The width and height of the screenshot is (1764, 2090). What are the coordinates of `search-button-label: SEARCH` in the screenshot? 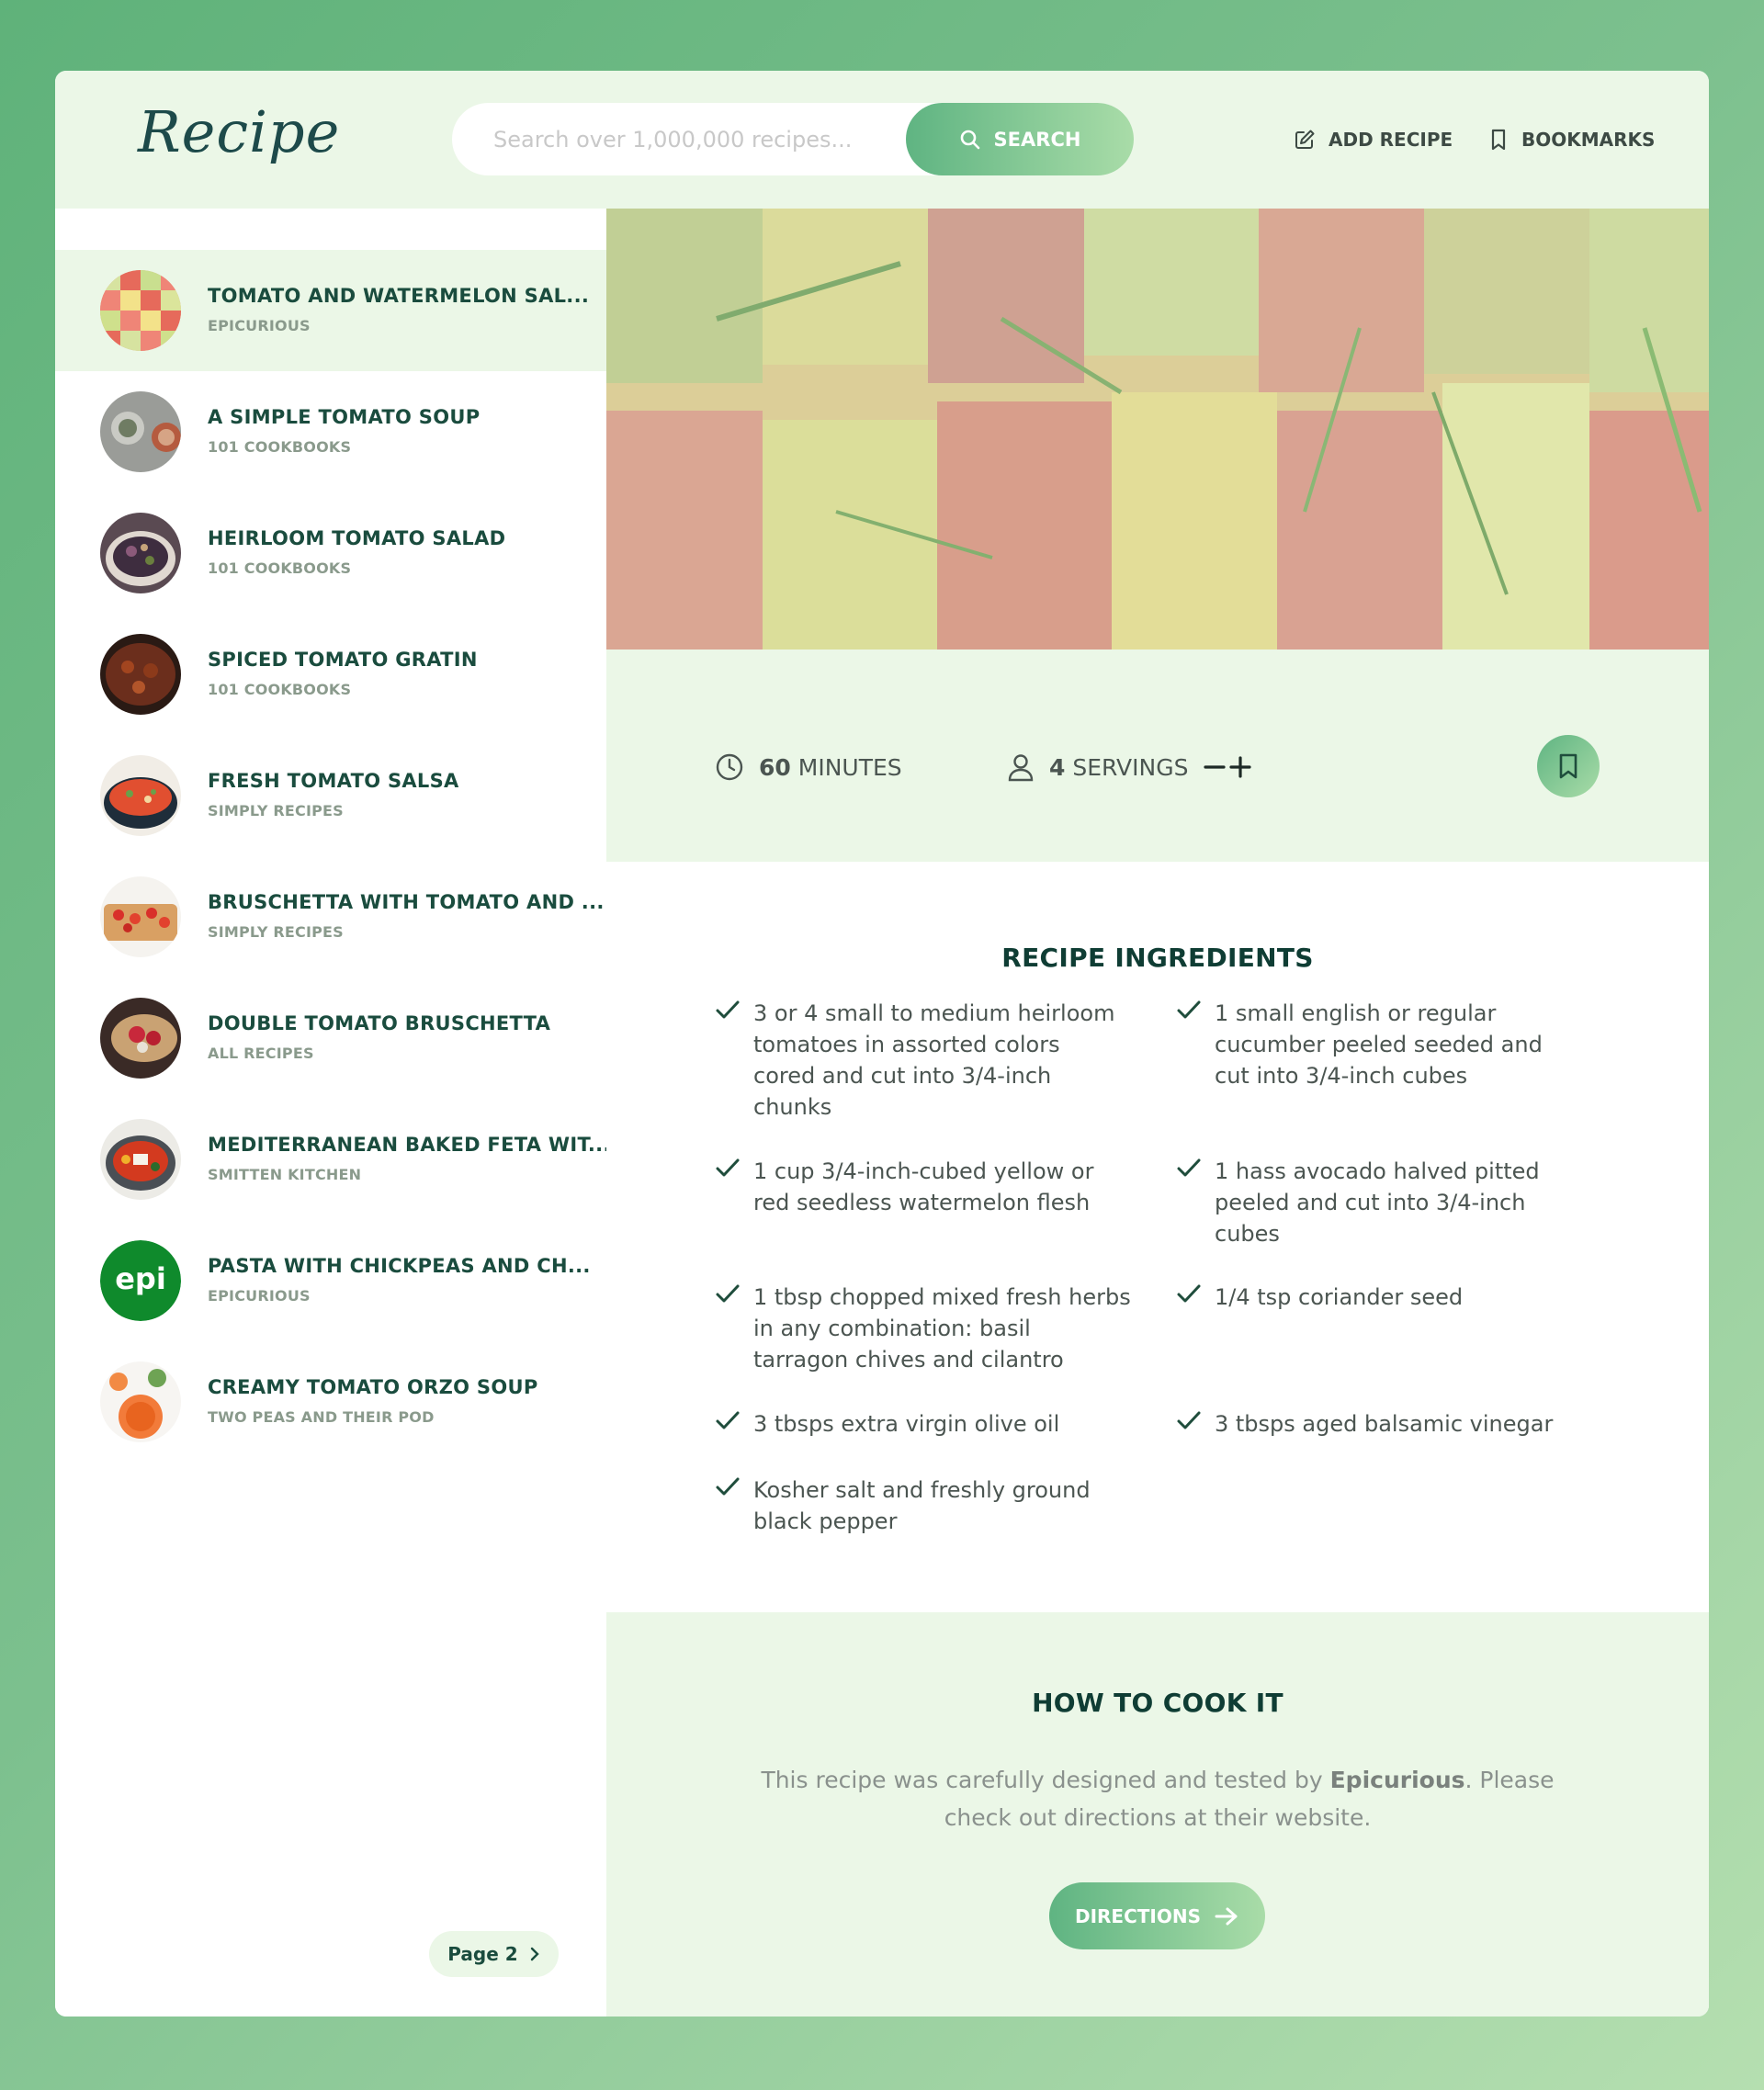 It's located at (1037, 139).